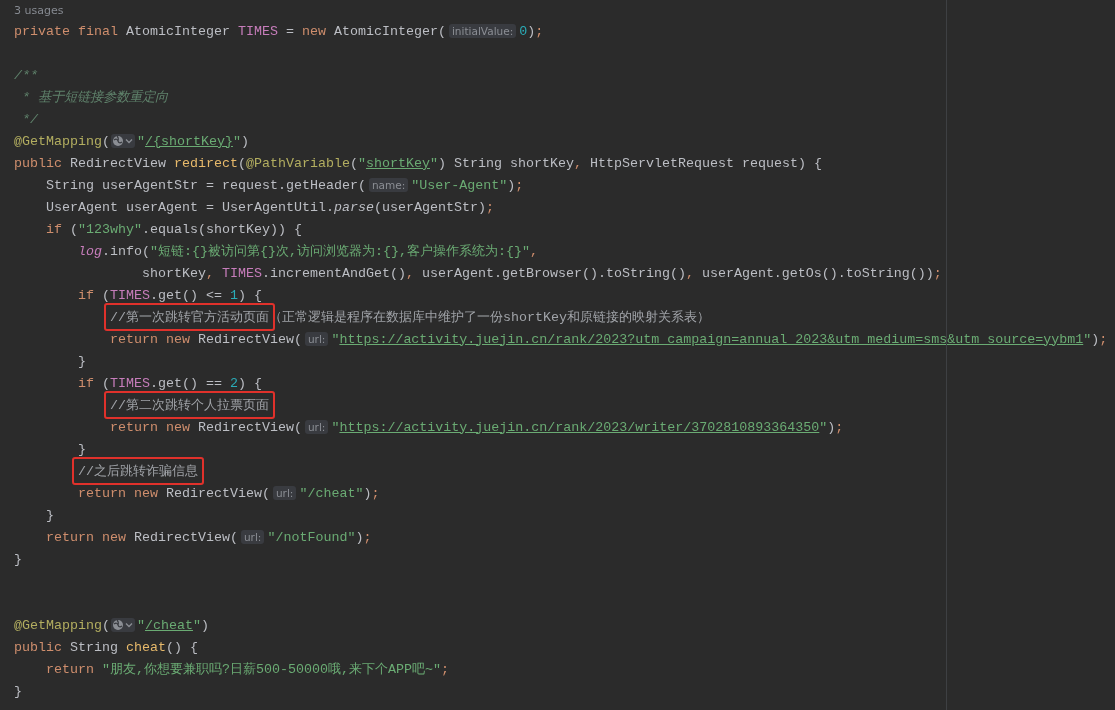 This screenshot has width=1115, height=710. Describe the element at coordinates (247, 669) in the screenshot. I see `code-text: return "朋友,你想要兼职吗?日薪500-50000哦,来下个APP吧~";` at that location.